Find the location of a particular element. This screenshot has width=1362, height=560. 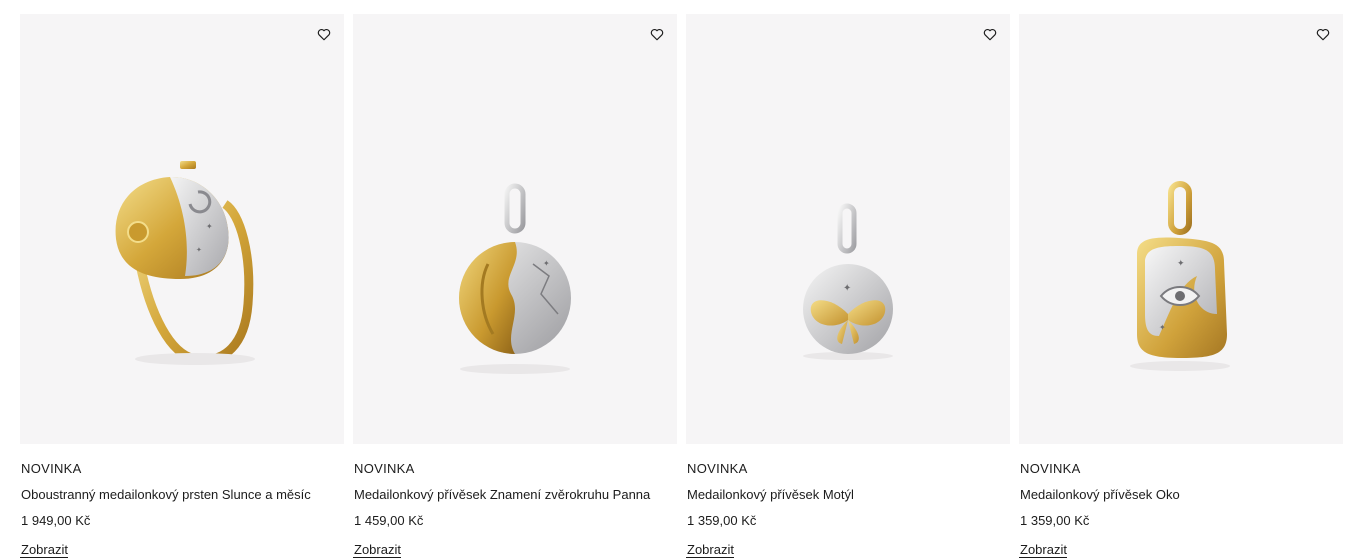

product-price: 1 949,00 Kč is located at coordinates (56, 520).